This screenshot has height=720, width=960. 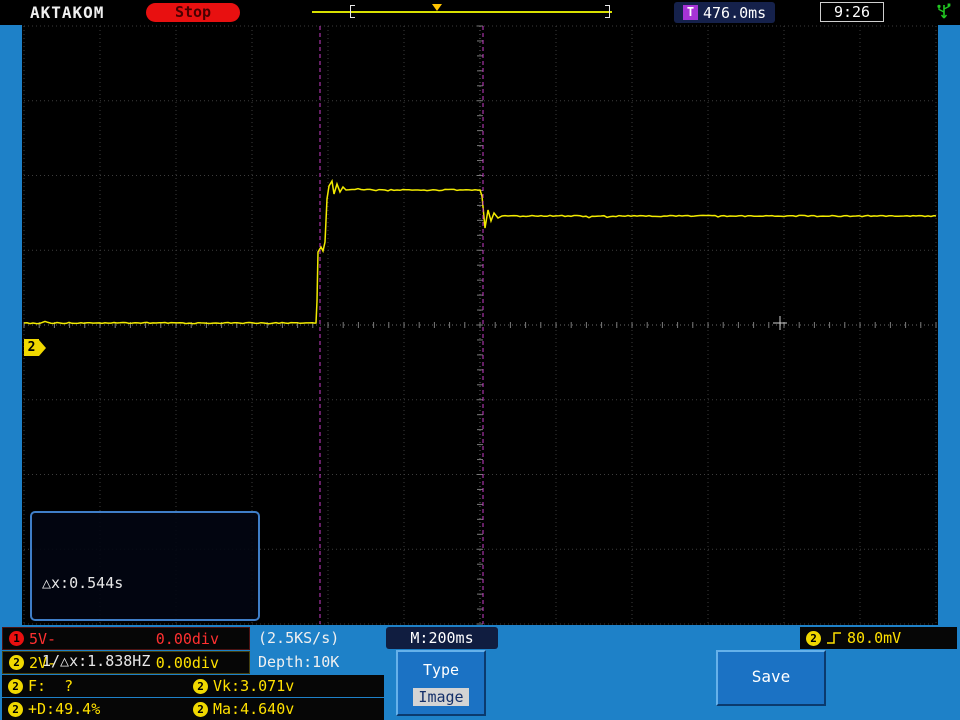 I want to click on channel2-badge: 2, so click(x=16, y=662).